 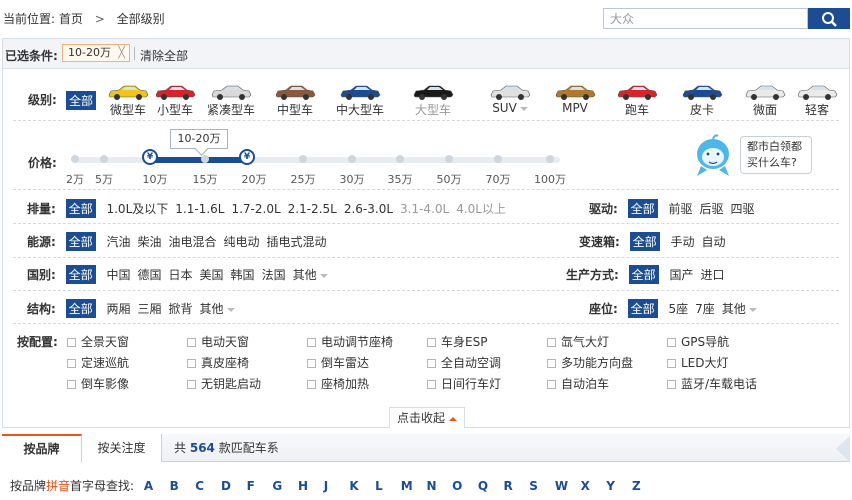 I want to click on search-button, so click(x=829, y=18).